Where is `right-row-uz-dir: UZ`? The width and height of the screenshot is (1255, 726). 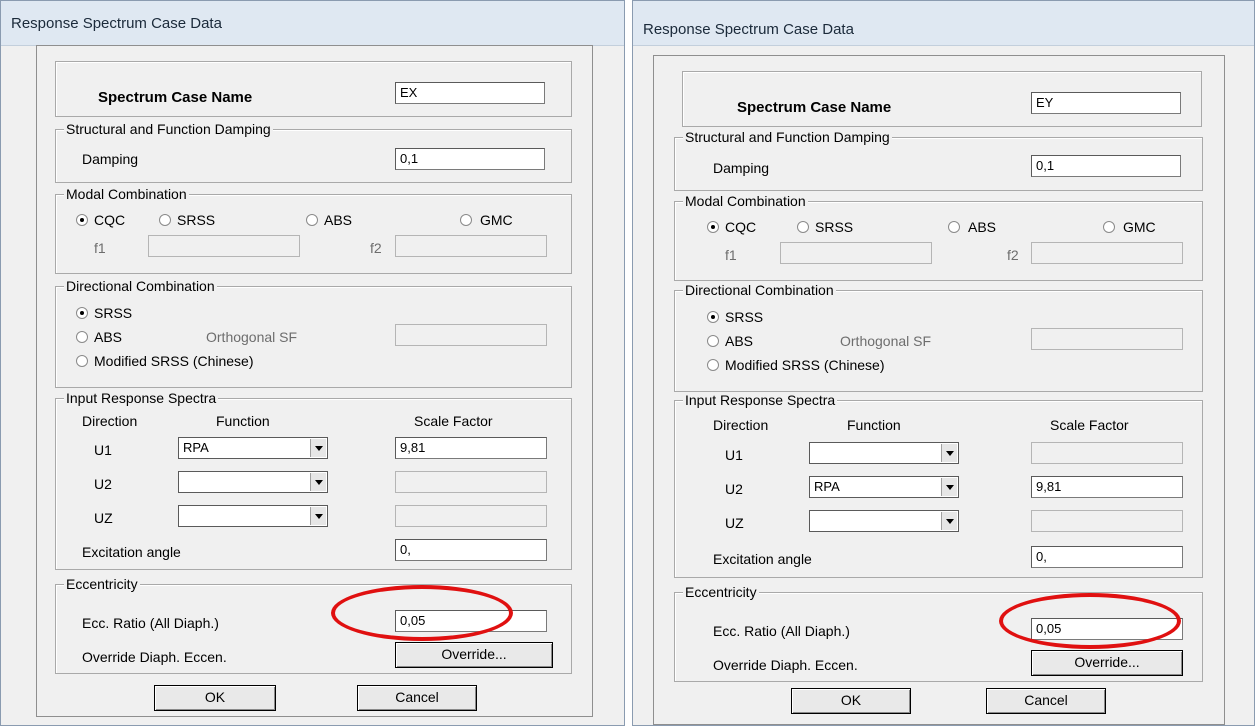 right-row-uz-dir: UZ is located at coordinates (734, 523).